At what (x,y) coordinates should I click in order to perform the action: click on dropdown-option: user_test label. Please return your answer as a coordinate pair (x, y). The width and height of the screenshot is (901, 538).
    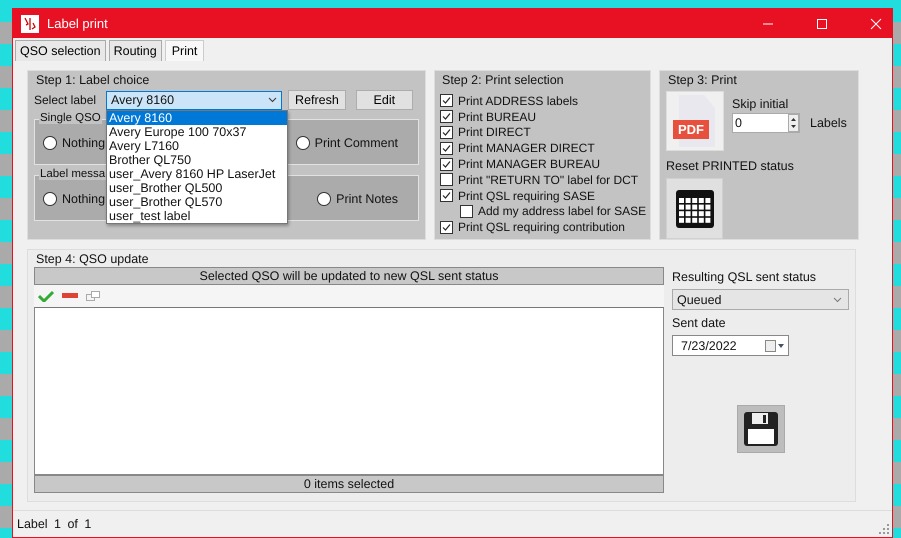
    Looking at the image, I should click on (197, 215).